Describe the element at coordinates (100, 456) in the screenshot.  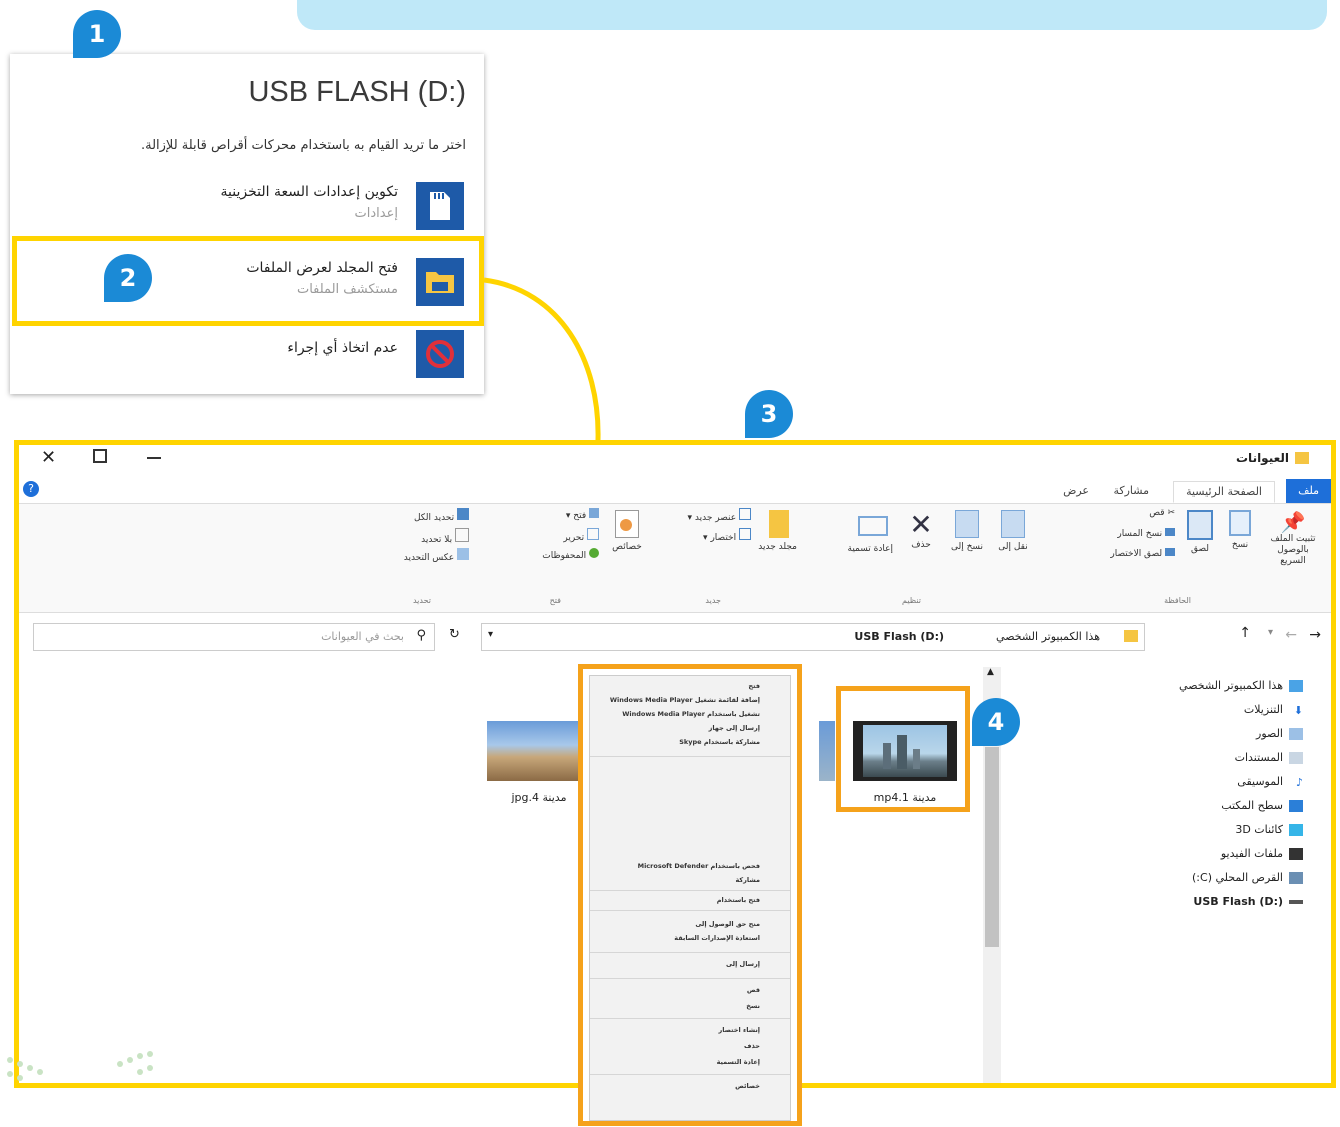
I see `maximize-icon` at that location.